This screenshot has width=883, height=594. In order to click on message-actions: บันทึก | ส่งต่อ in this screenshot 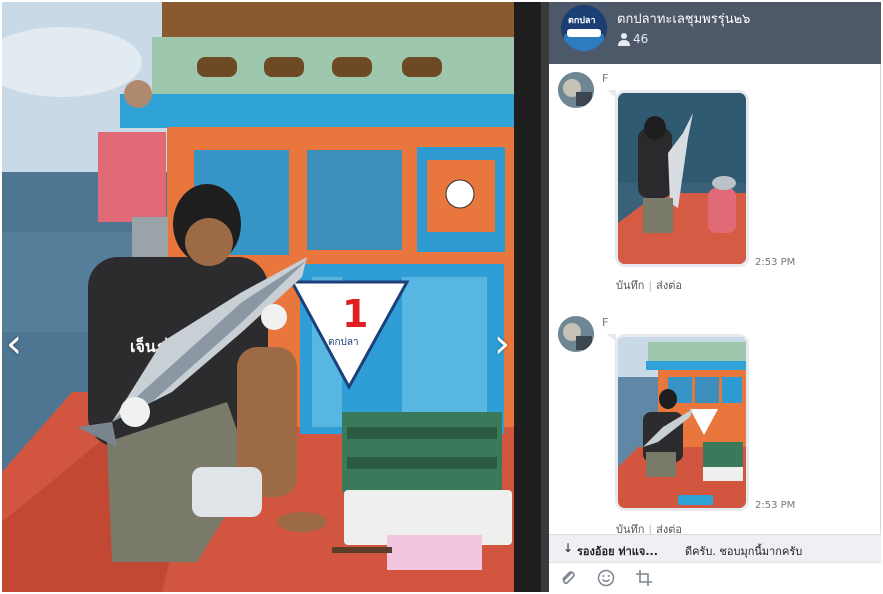, I will do `click(649, 285)`.